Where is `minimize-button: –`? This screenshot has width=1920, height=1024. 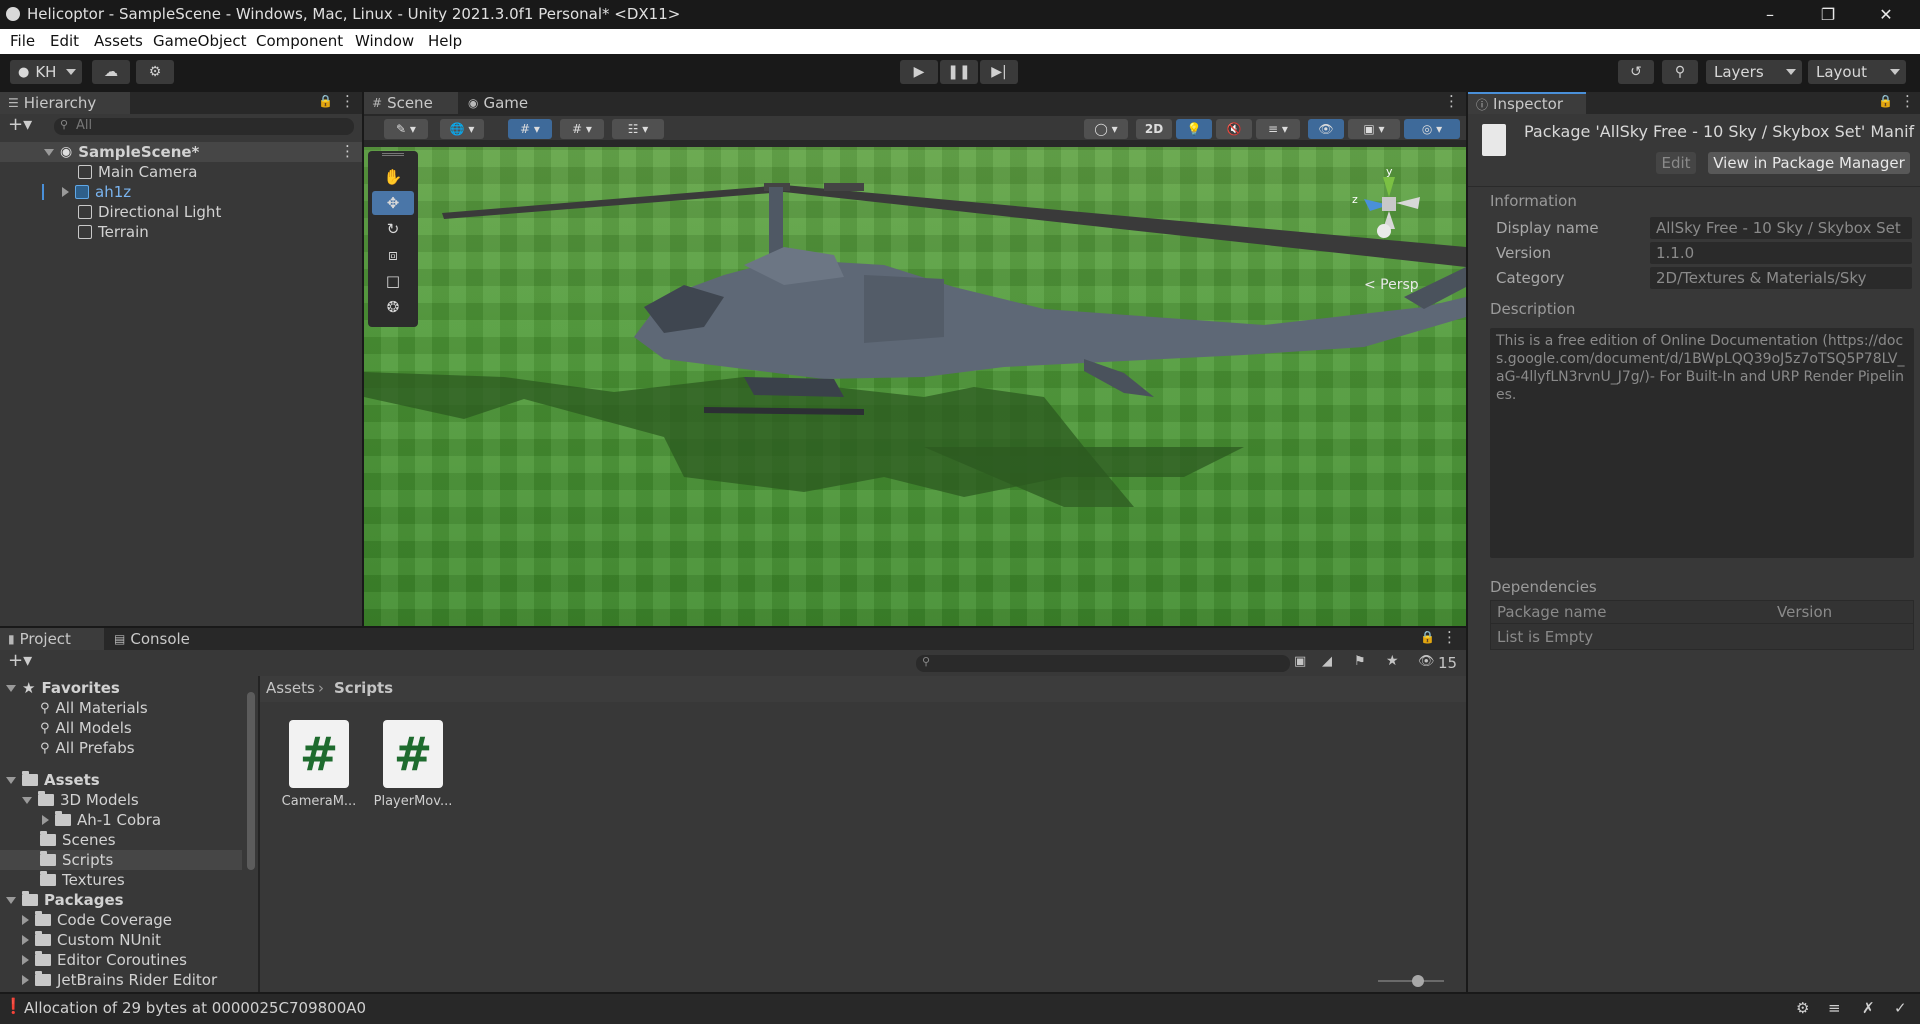
minimize-button: – is located at coordinates (1770, 14).